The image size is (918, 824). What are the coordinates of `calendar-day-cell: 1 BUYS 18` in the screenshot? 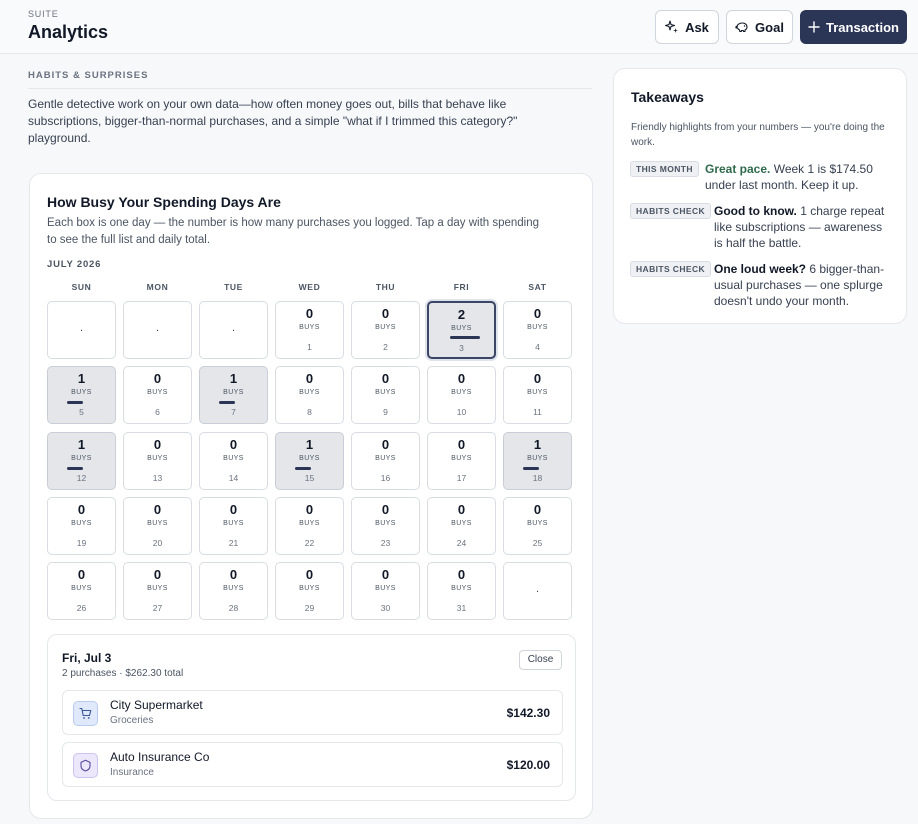 It's located at (537, 461).